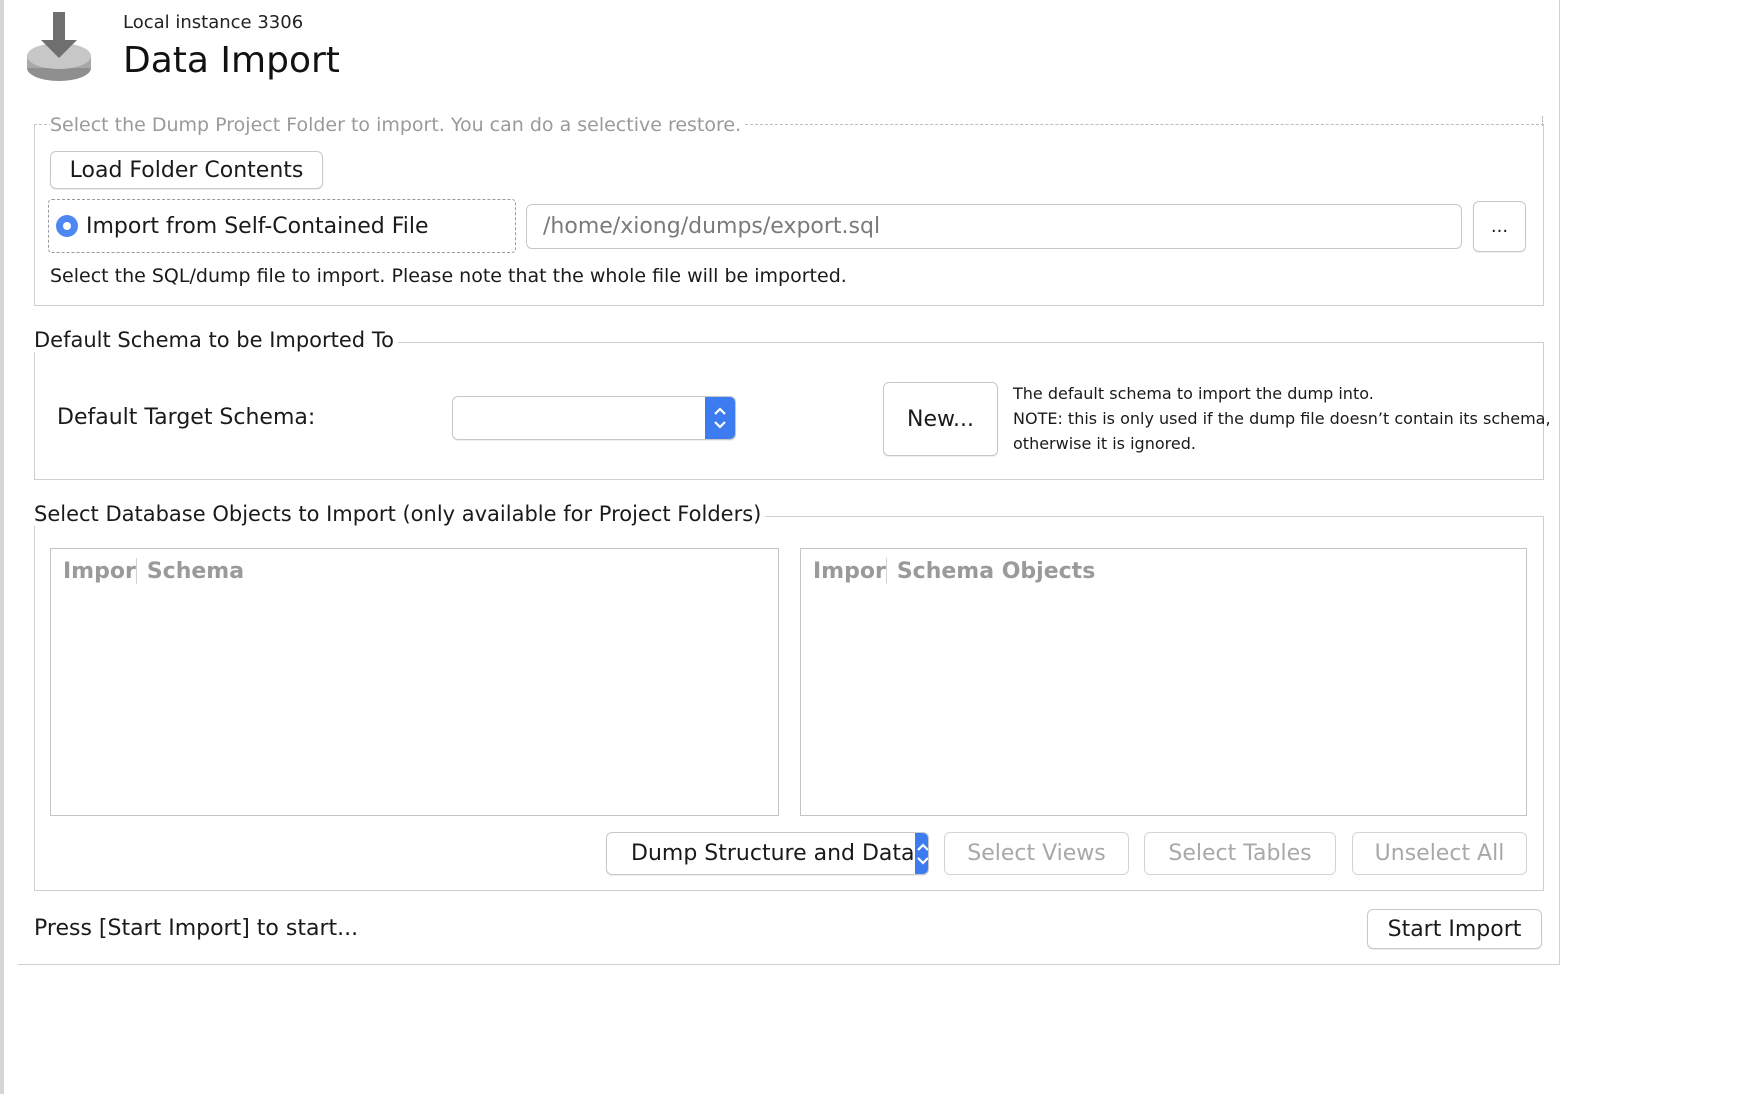 The height and width of the screenshot is (1094, 1752). Describe the element at coordinates (849, 571) in the screenshot. I see `schema-objects-import-column: Impor` at that location.